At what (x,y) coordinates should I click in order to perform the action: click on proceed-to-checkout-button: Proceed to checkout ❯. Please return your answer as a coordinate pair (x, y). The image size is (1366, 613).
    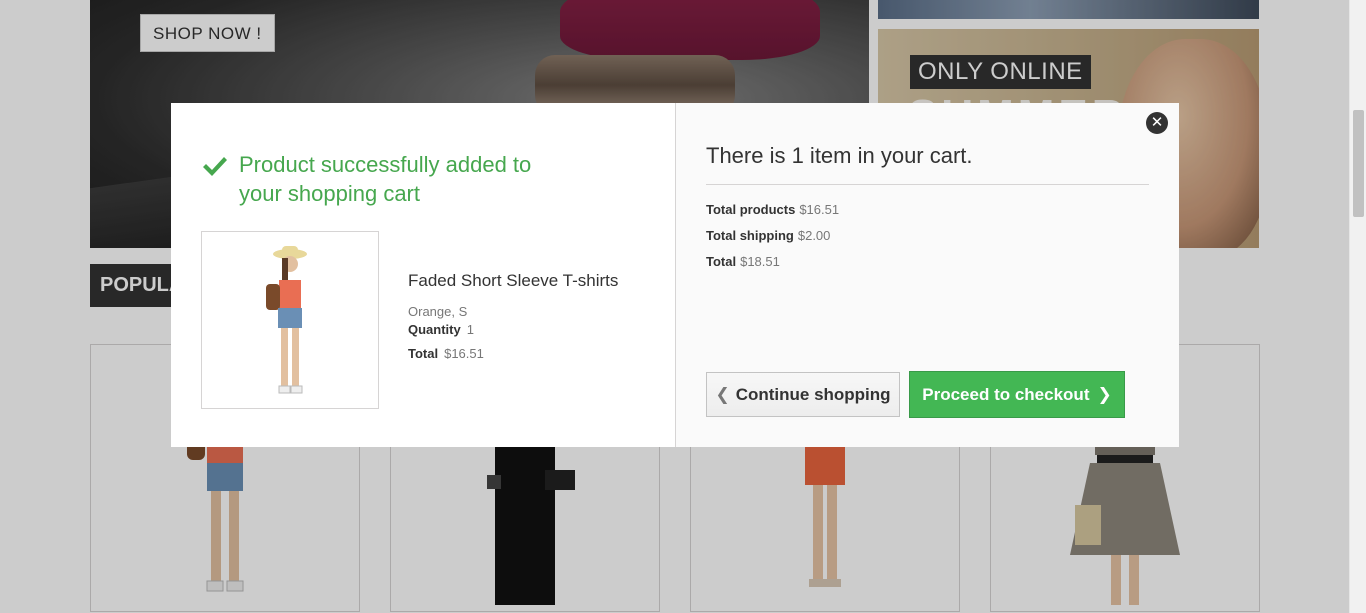
    Looking at the image, I should click on (1017, 394).